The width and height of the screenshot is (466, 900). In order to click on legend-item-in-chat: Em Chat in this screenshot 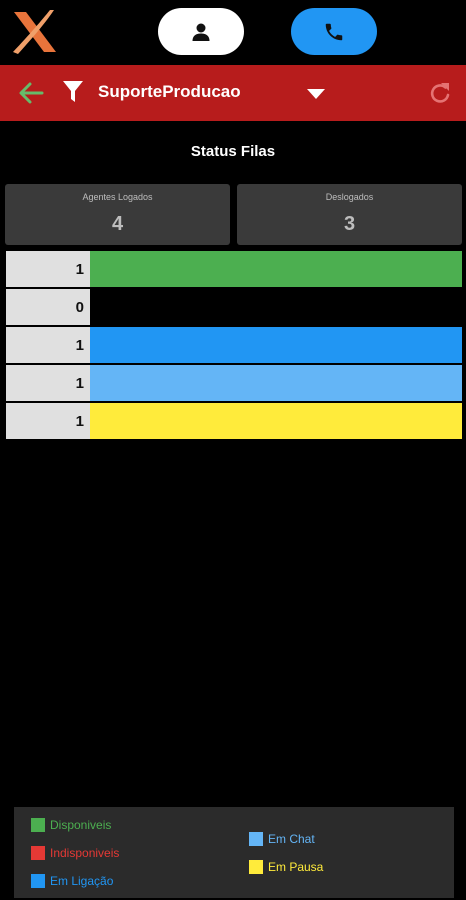, I will do `click(282, 839)`.